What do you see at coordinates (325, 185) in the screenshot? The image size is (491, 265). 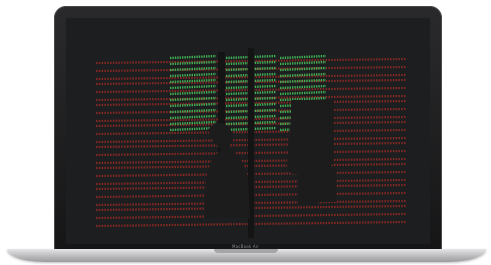 I see `chair-silhouette` at bounding box center [325, 185].